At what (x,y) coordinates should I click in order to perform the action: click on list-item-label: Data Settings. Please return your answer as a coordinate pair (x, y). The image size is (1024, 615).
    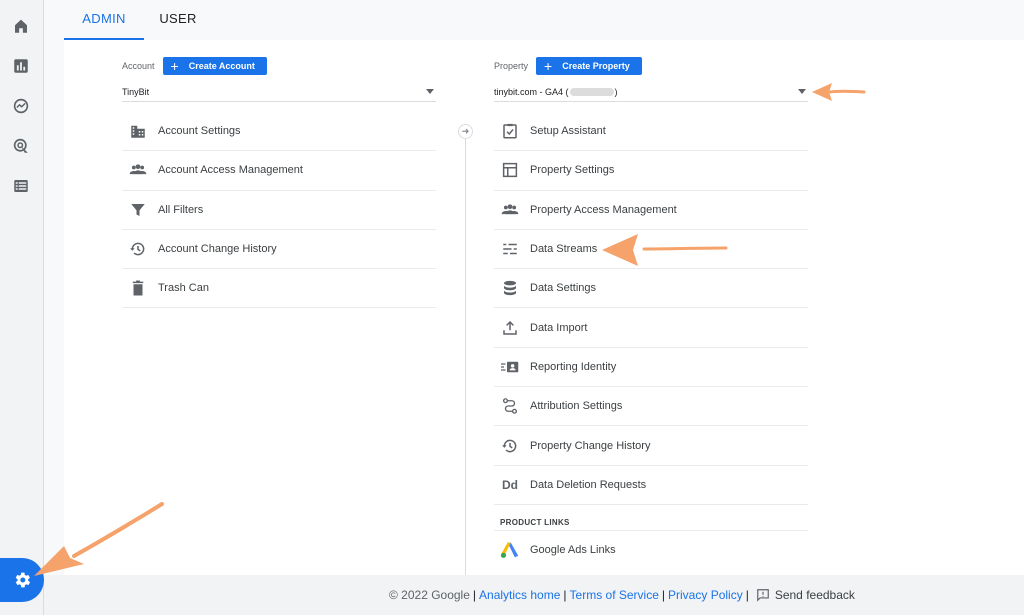
    Looking at the image, I should click on (563, 288).